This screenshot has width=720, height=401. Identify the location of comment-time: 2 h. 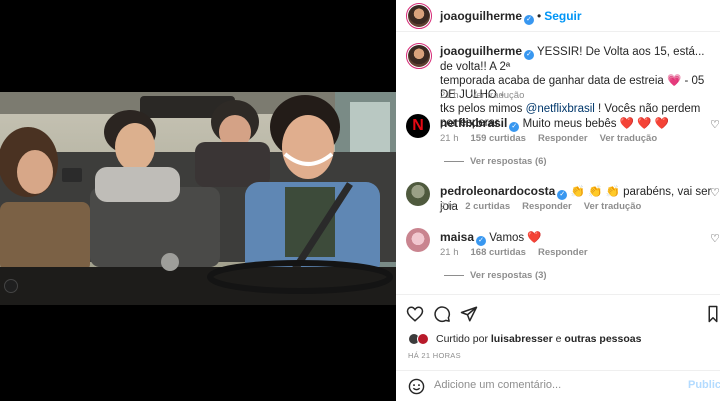
(447, 206).